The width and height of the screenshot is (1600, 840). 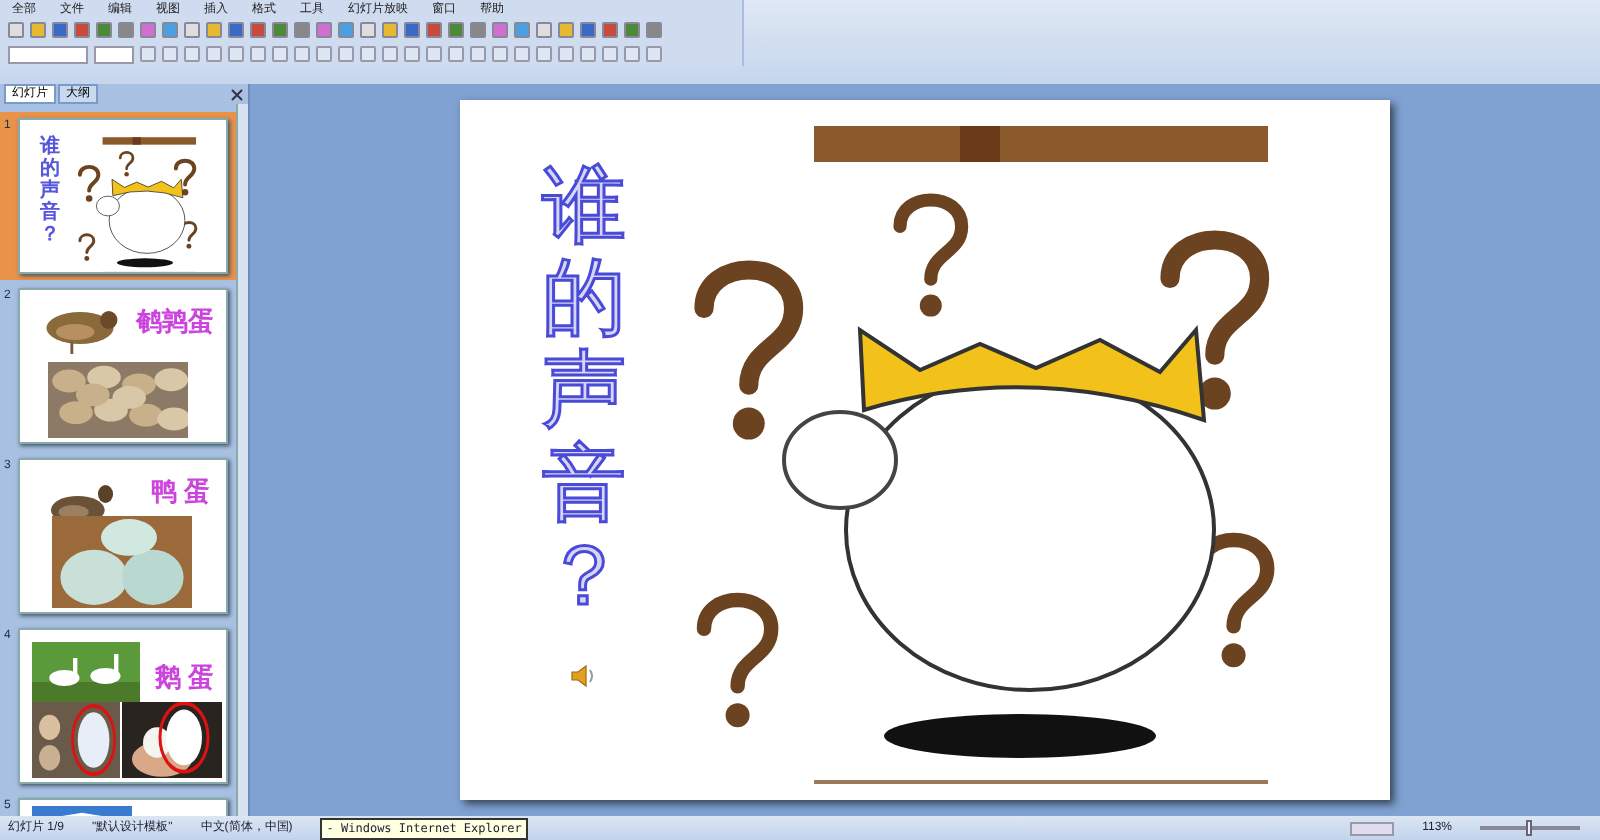 What do you see at coordinates (1529, 828) in the screenshot?
I see `zoom-slider-thumb` at bounding box center [1529, 828].